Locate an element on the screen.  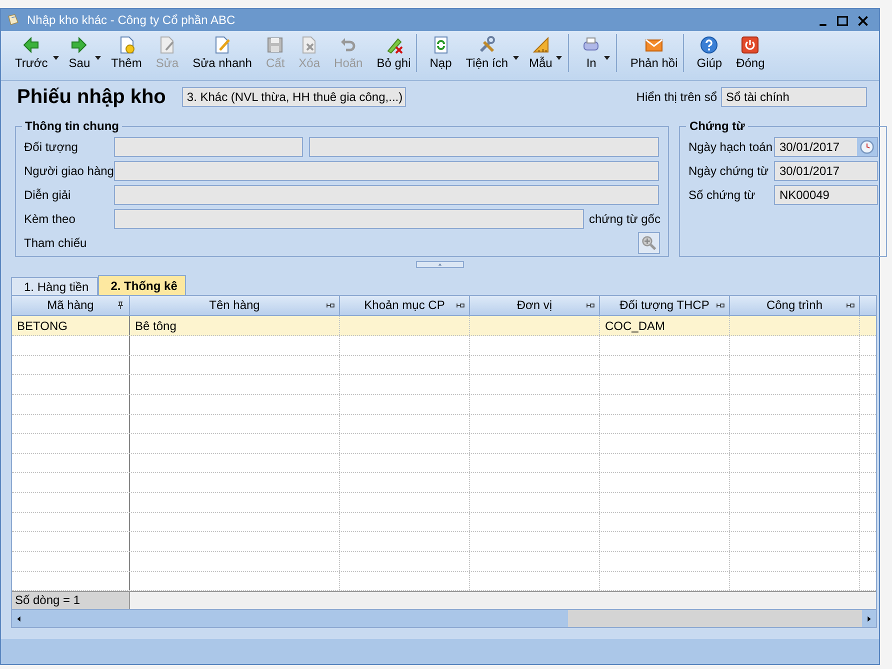
clock-icon is located at coordinates (867, 147).